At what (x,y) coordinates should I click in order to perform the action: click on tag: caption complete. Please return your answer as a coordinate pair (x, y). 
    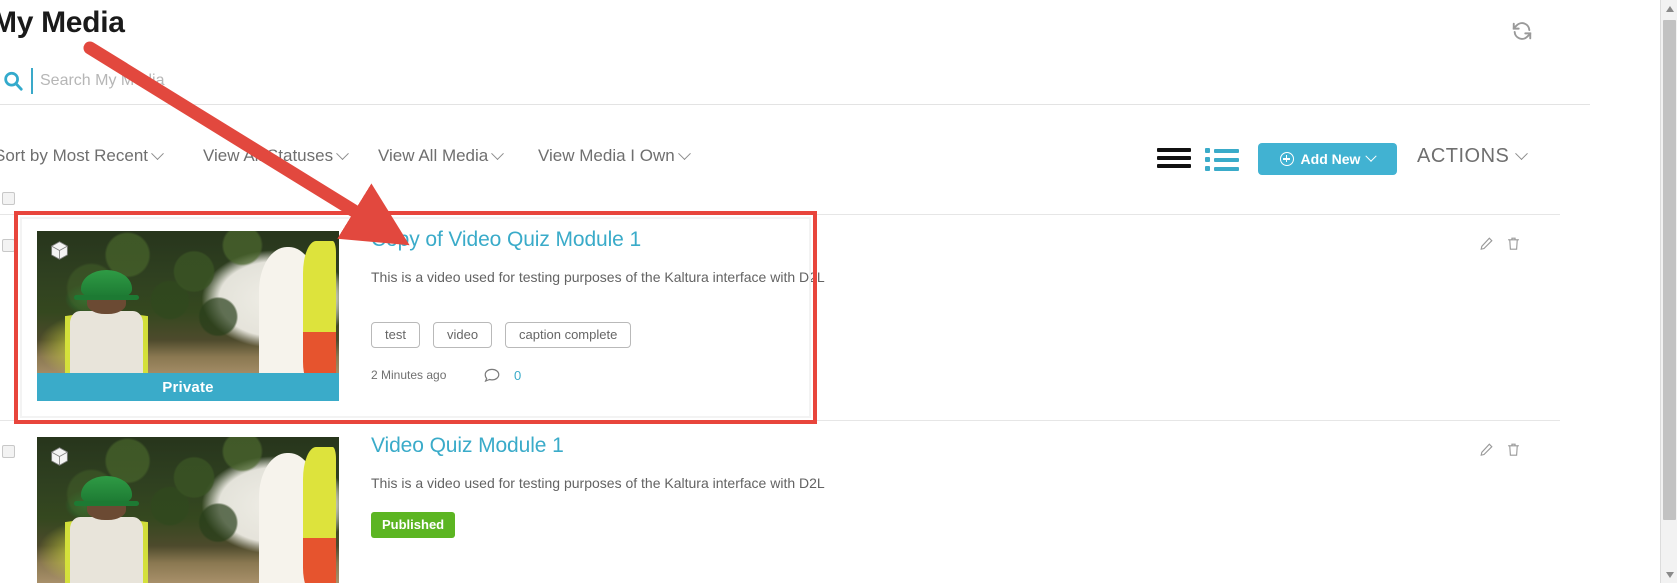
    Looking at the image, I should click on (568, 335).